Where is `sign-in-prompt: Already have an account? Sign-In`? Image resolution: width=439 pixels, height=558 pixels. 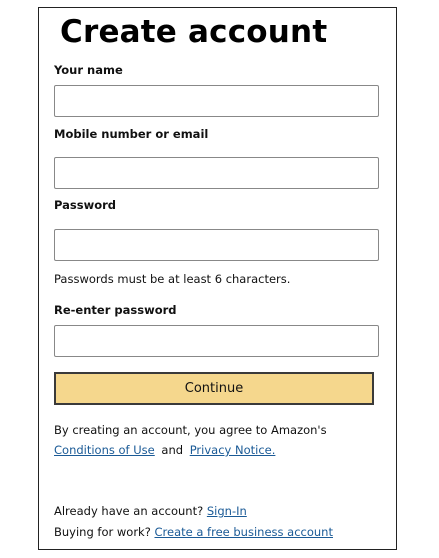
sign-in-prompt: Already have an account? Sign-In is located at coordinates (150, 511).